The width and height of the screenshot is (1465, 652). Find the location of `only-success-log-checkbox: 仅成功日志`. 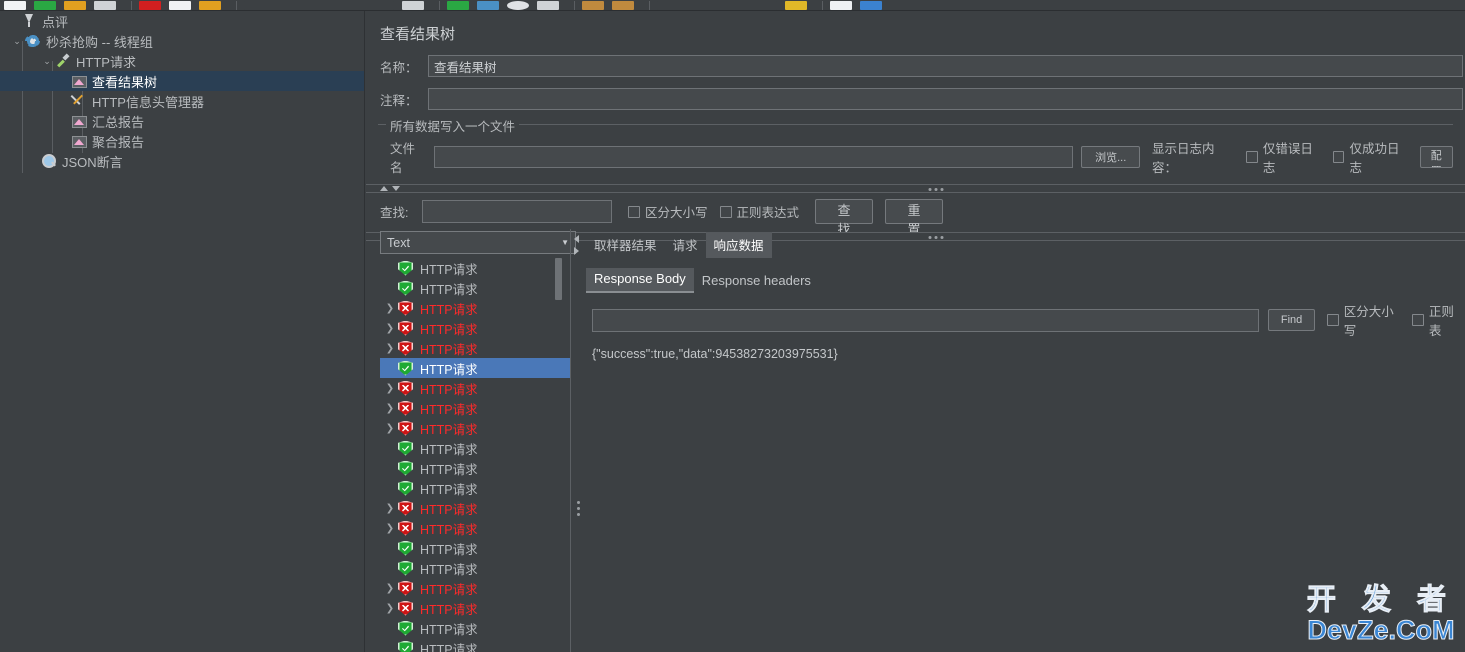

only-success-log-checkbox: 仅成功日志 is located at coordinates (1371, 157).